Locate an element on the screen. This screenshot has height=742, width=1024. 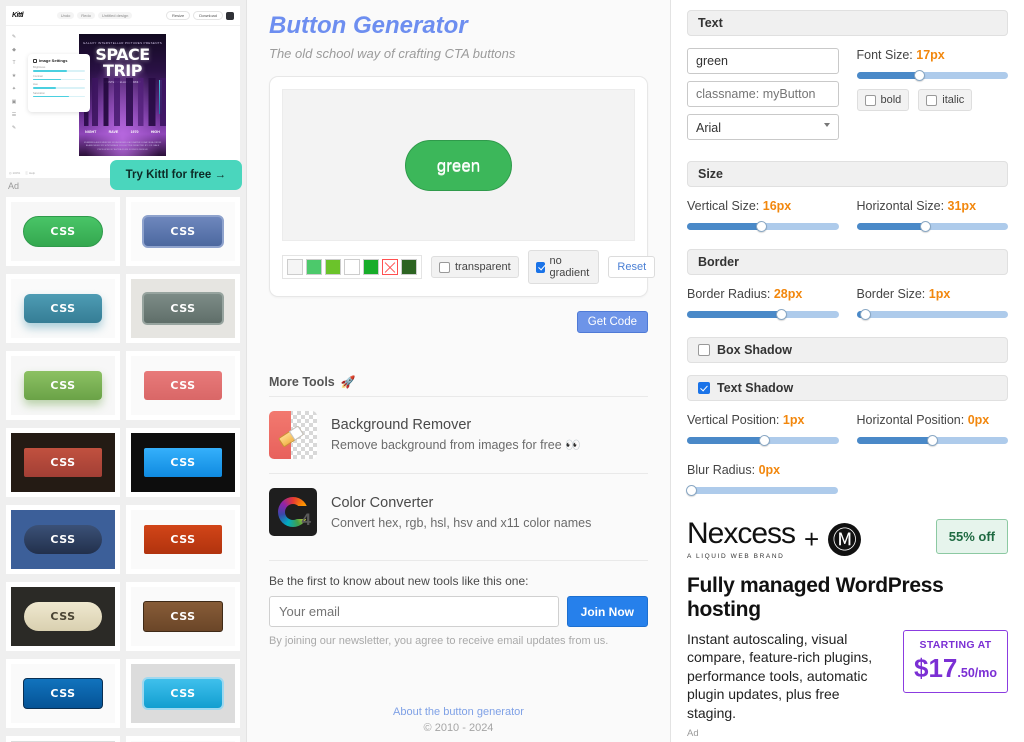
checkbox-box is located at coordinates (870, 100).